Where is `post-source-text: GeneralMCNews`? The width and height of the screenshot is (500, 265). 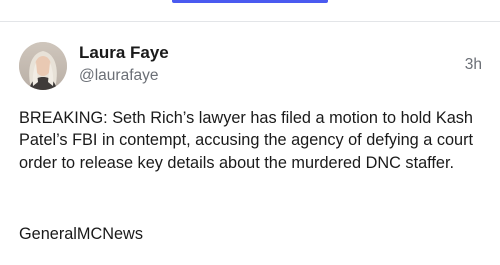 post-source-text: GeneralMCNews is located at coordinates (81, 234).